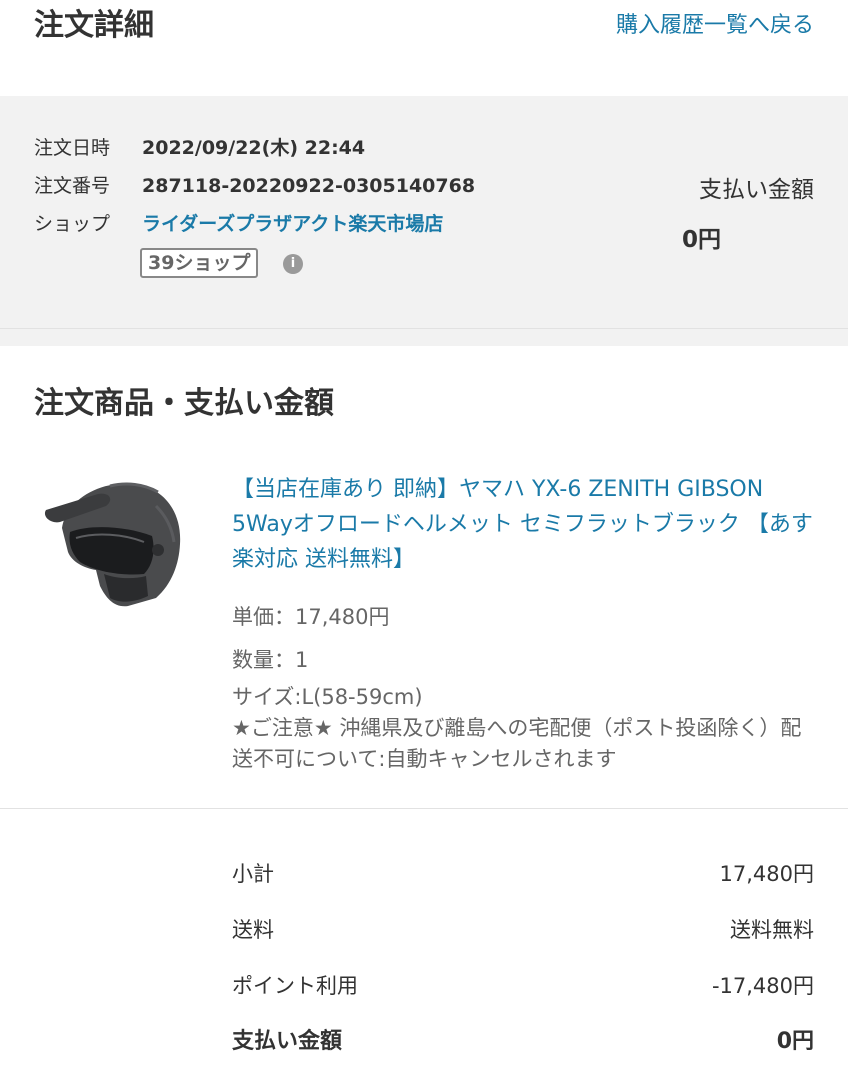  Describe the element at coordinates (756, 190) in the screenshot. I see `summary-payment-label: 支払い金額` at that location.